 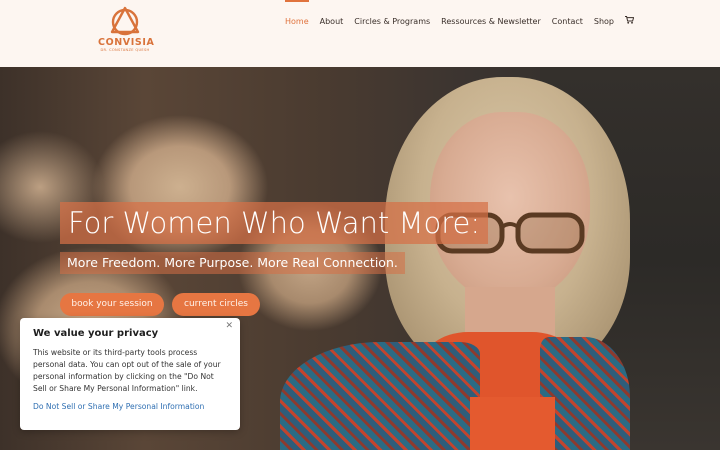 What do you see at coordinates (332, 22) in the screenshot?
I see `nav-item-about: About` at bounding box center [332, 22].